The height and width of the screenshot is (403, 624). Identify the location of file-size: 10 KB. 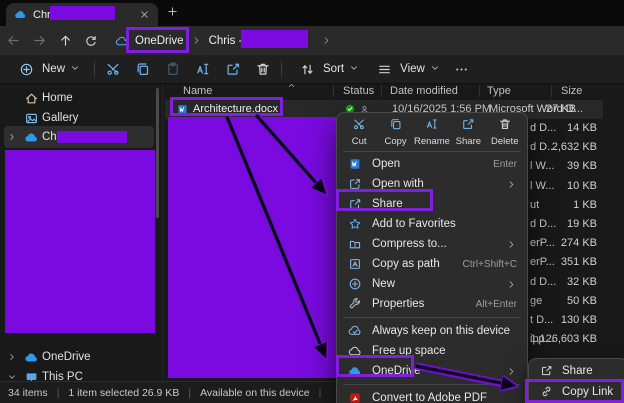
(582, 185).